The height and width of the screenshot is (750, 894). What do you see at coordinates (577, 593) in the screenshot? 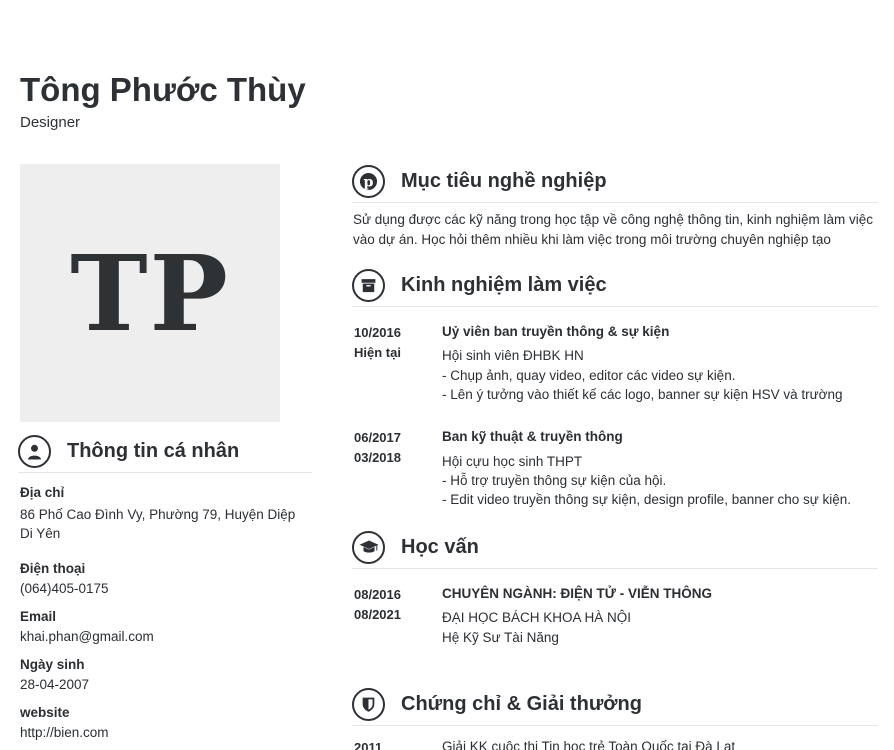
I see `education-major: CHUYÊN NGÀNH: ĐIỆN TỬ - VIỄN THÔNG` at bounding box center [577, 593].